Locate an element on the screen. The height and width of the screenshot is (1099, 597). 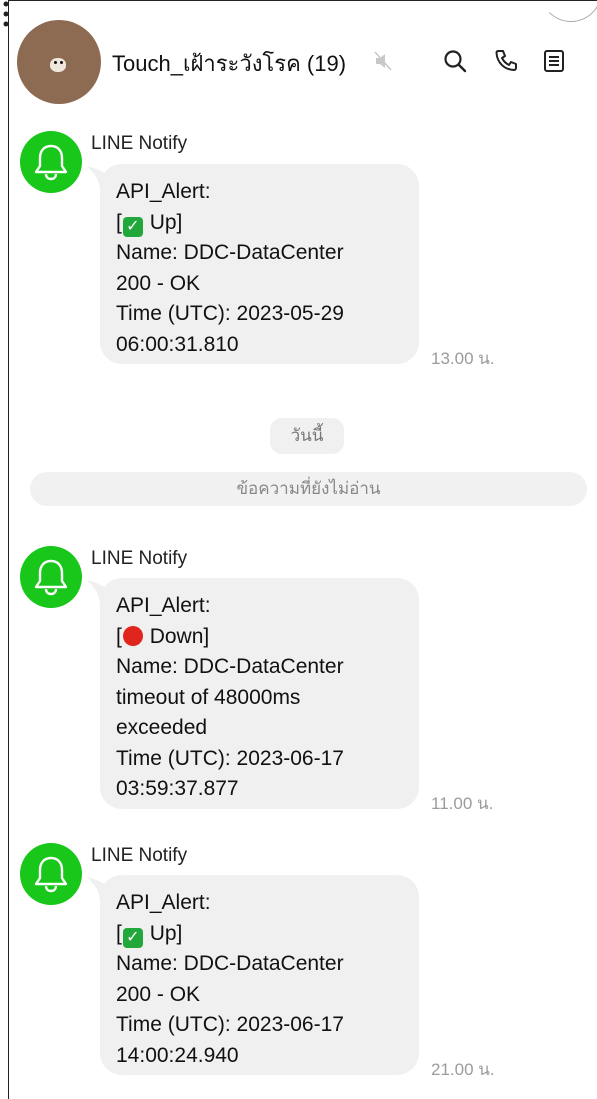
mute-icon is located at coordinates (383, 61).